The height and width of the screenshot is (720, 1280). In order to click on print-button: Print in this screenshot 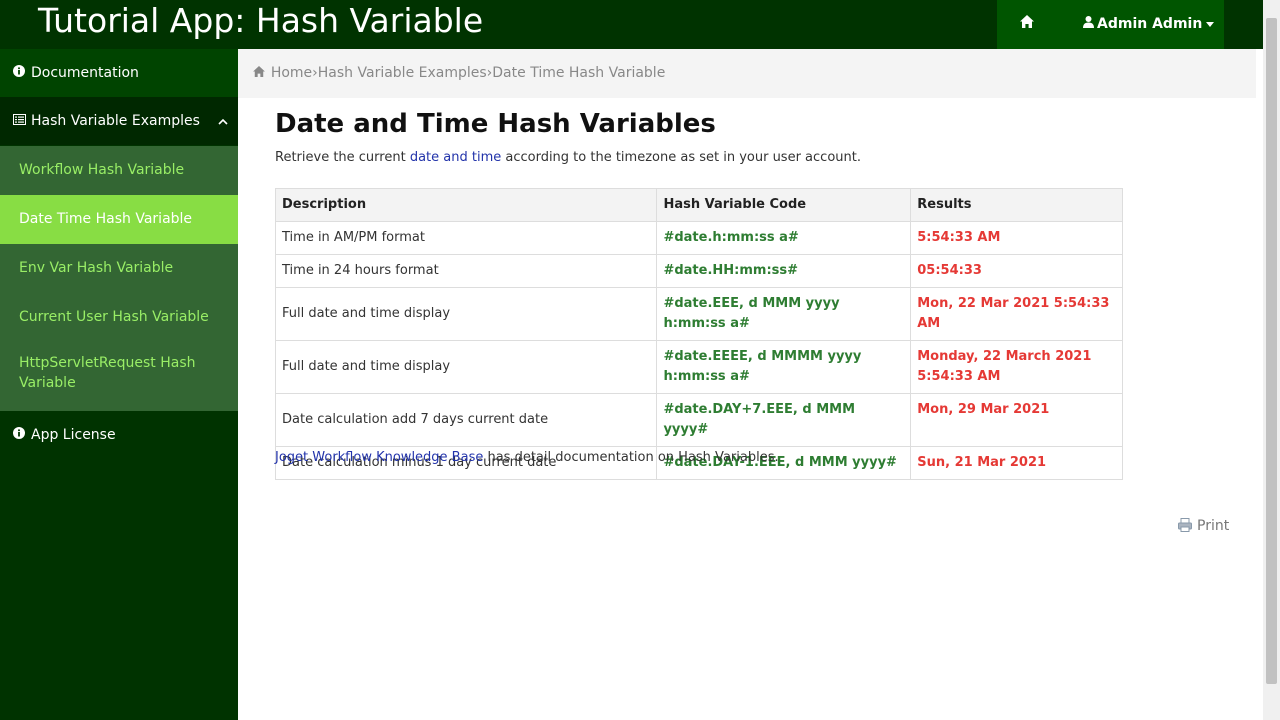, I will do `click(1203, 526)`.